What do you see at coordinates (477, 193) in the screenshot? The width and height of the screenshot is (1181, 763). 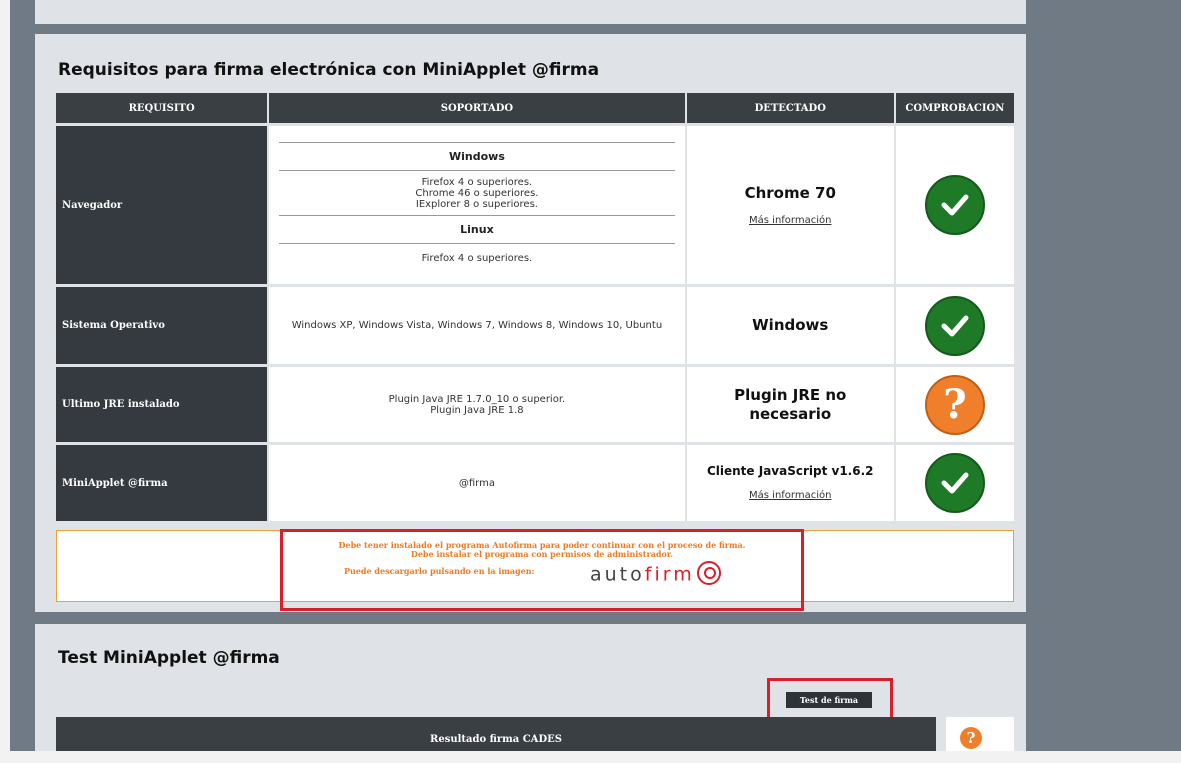 I see `supported-browser-line: Chrome 46 o superiores.` at bounding box center [477, 193].